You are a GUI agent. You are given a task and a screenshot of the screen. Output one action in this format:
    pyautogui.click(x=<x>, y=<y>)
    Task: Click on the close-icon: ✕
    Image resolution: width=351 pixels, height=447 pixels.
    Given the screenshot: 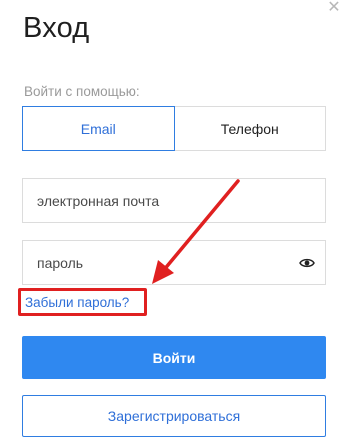 What is the action you would take?
    pyautogui.click(x=334, y=8)
    